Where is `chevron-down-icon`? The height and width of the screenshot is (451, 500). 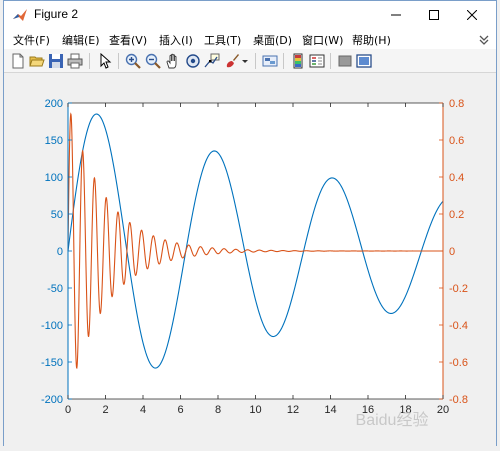 chevron-down-icon is located at coordinates (484, 39).